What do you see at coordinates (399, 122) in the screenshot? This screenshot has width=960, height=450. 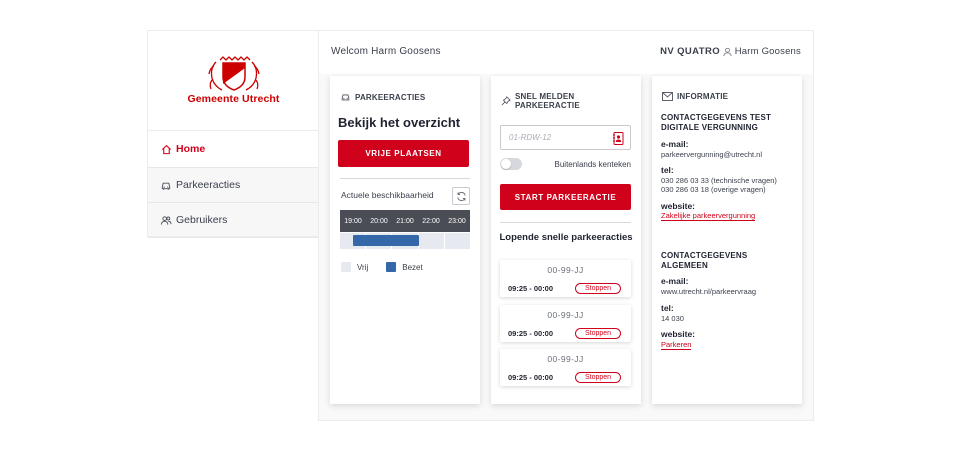 I see `card-title: Bekijk het overzicht` at bounding box center [399, 122].